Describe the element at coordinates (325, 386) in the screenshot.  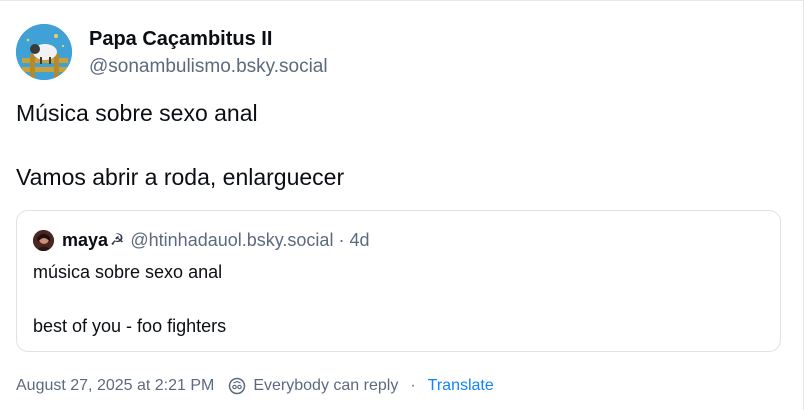
I see `reply-setting-label: Everybody can reply` at that location.